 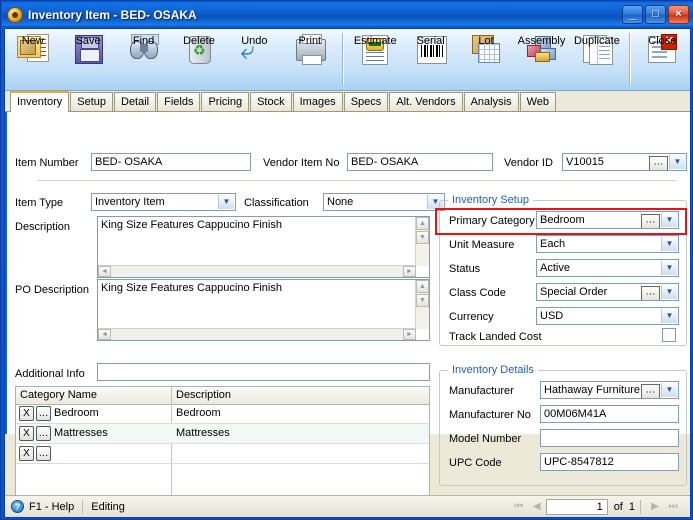 What do you see at coordinates (678, 14) in the screenshot?
I see `close-button: ×` at bounding box center [678, 14].